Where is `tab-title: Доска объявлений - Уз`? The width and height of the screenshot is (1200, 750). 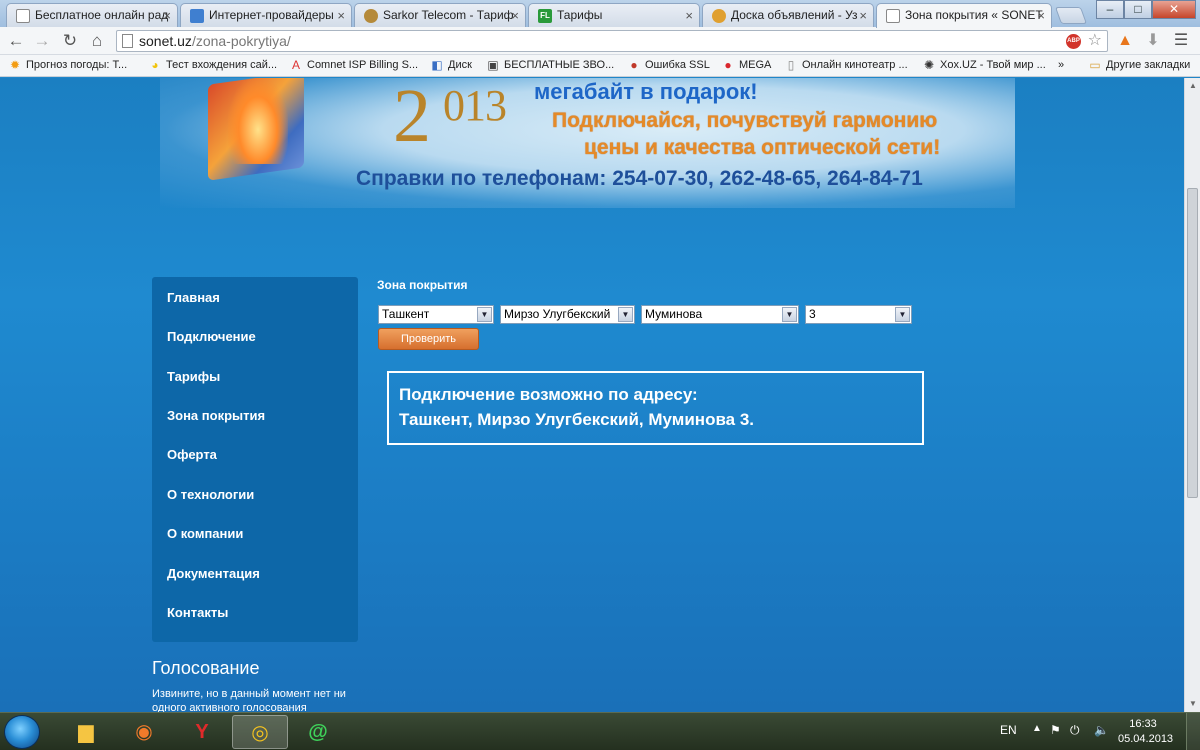
tab-title: Доска объявлений - Уз is located at coordinates (794, 15).